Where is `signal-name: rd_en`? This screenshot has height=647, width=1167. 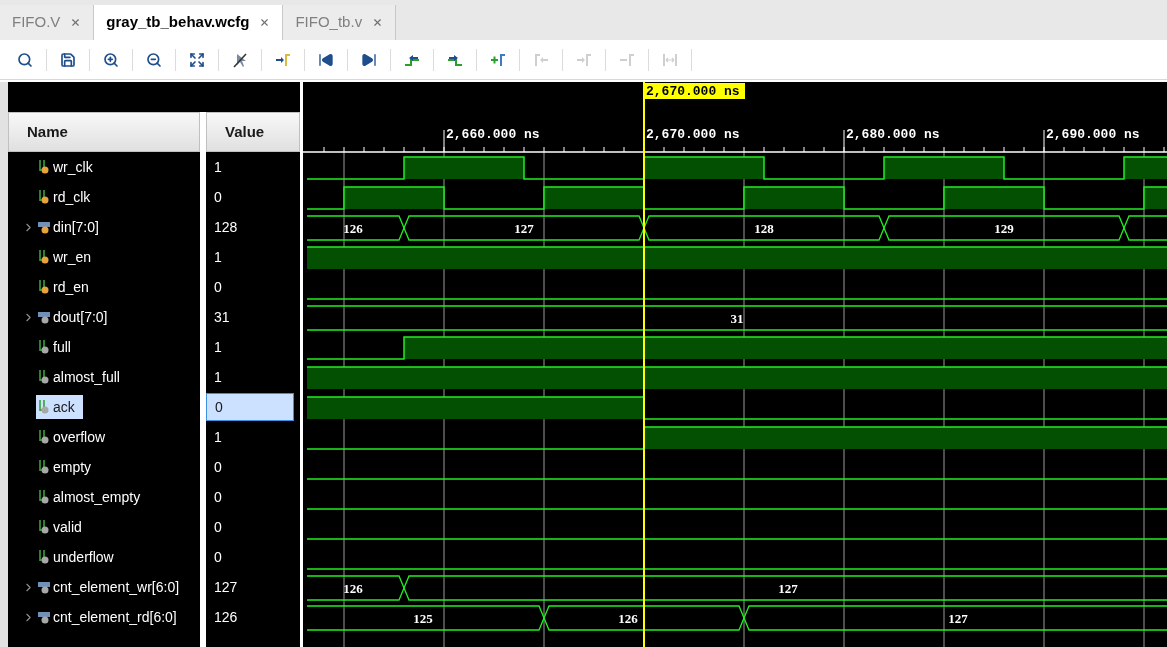 signal-name: rd_en is located at coordinates (66, 287).